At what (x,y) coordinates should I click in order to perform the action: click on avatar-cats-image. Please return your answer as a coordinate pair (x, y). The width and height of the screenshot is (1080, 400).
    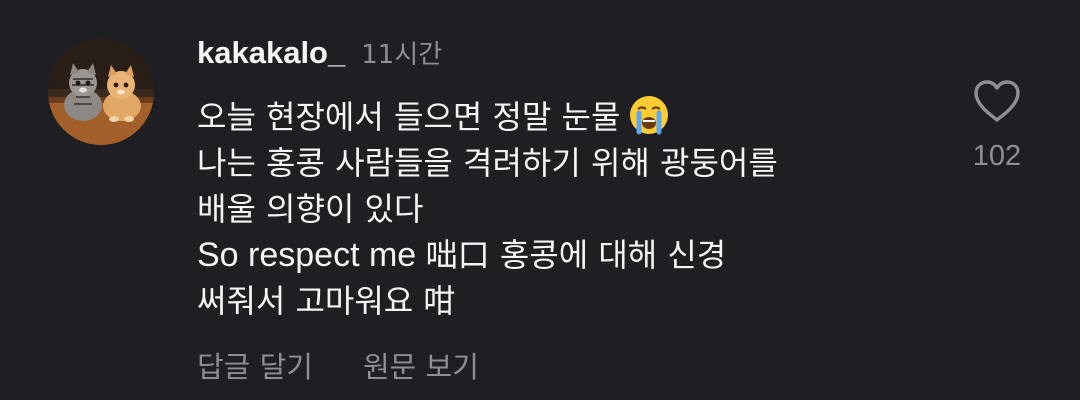
    Looking at the image, I should click on (101, 92).